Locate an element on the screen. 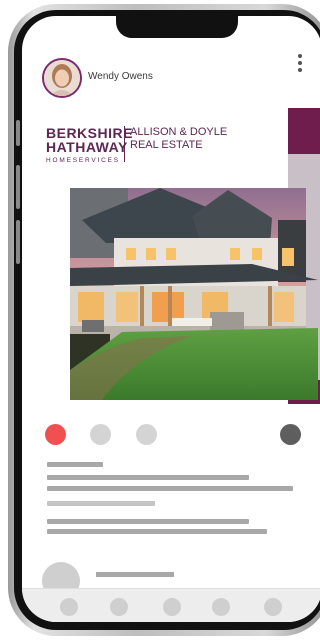 The image size is (320, 641). volume-down-button is located at coordinates (18, 242).